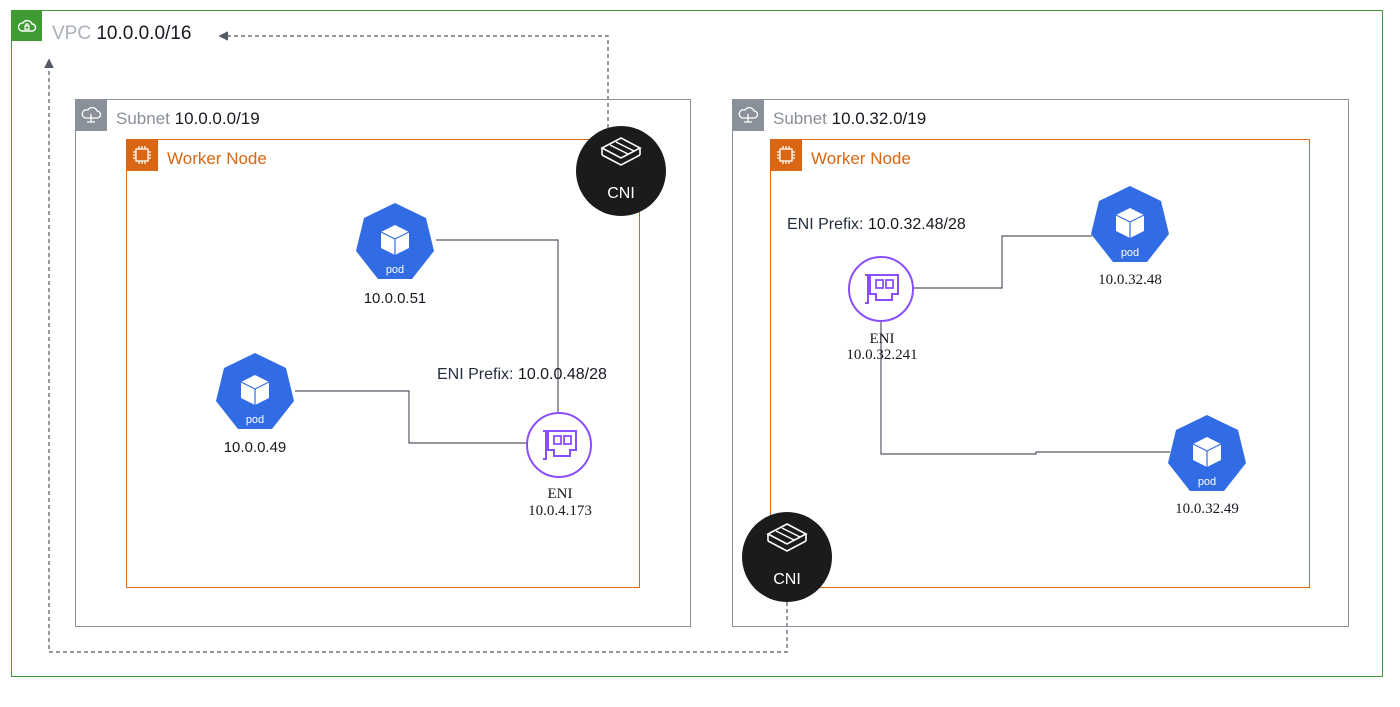  I want to click on eni-ip: 10.0.4.173, so click(560, 511).